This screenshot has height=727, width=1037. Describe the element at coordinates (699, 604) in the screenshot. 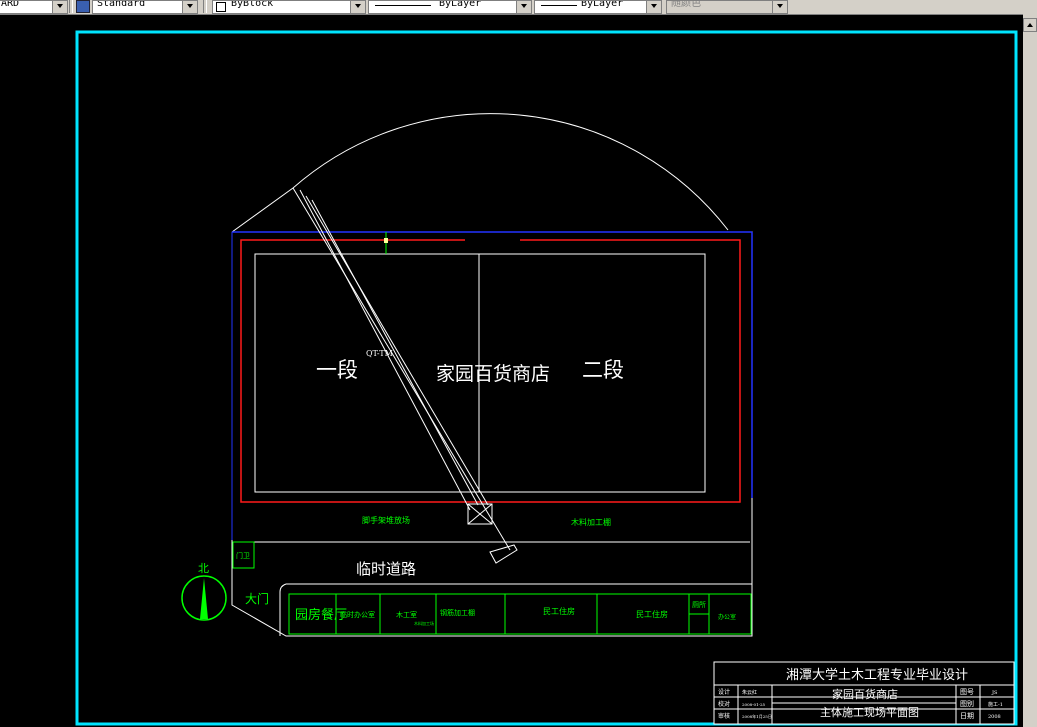

I see `building-toilet-label: 厕所` at that location.